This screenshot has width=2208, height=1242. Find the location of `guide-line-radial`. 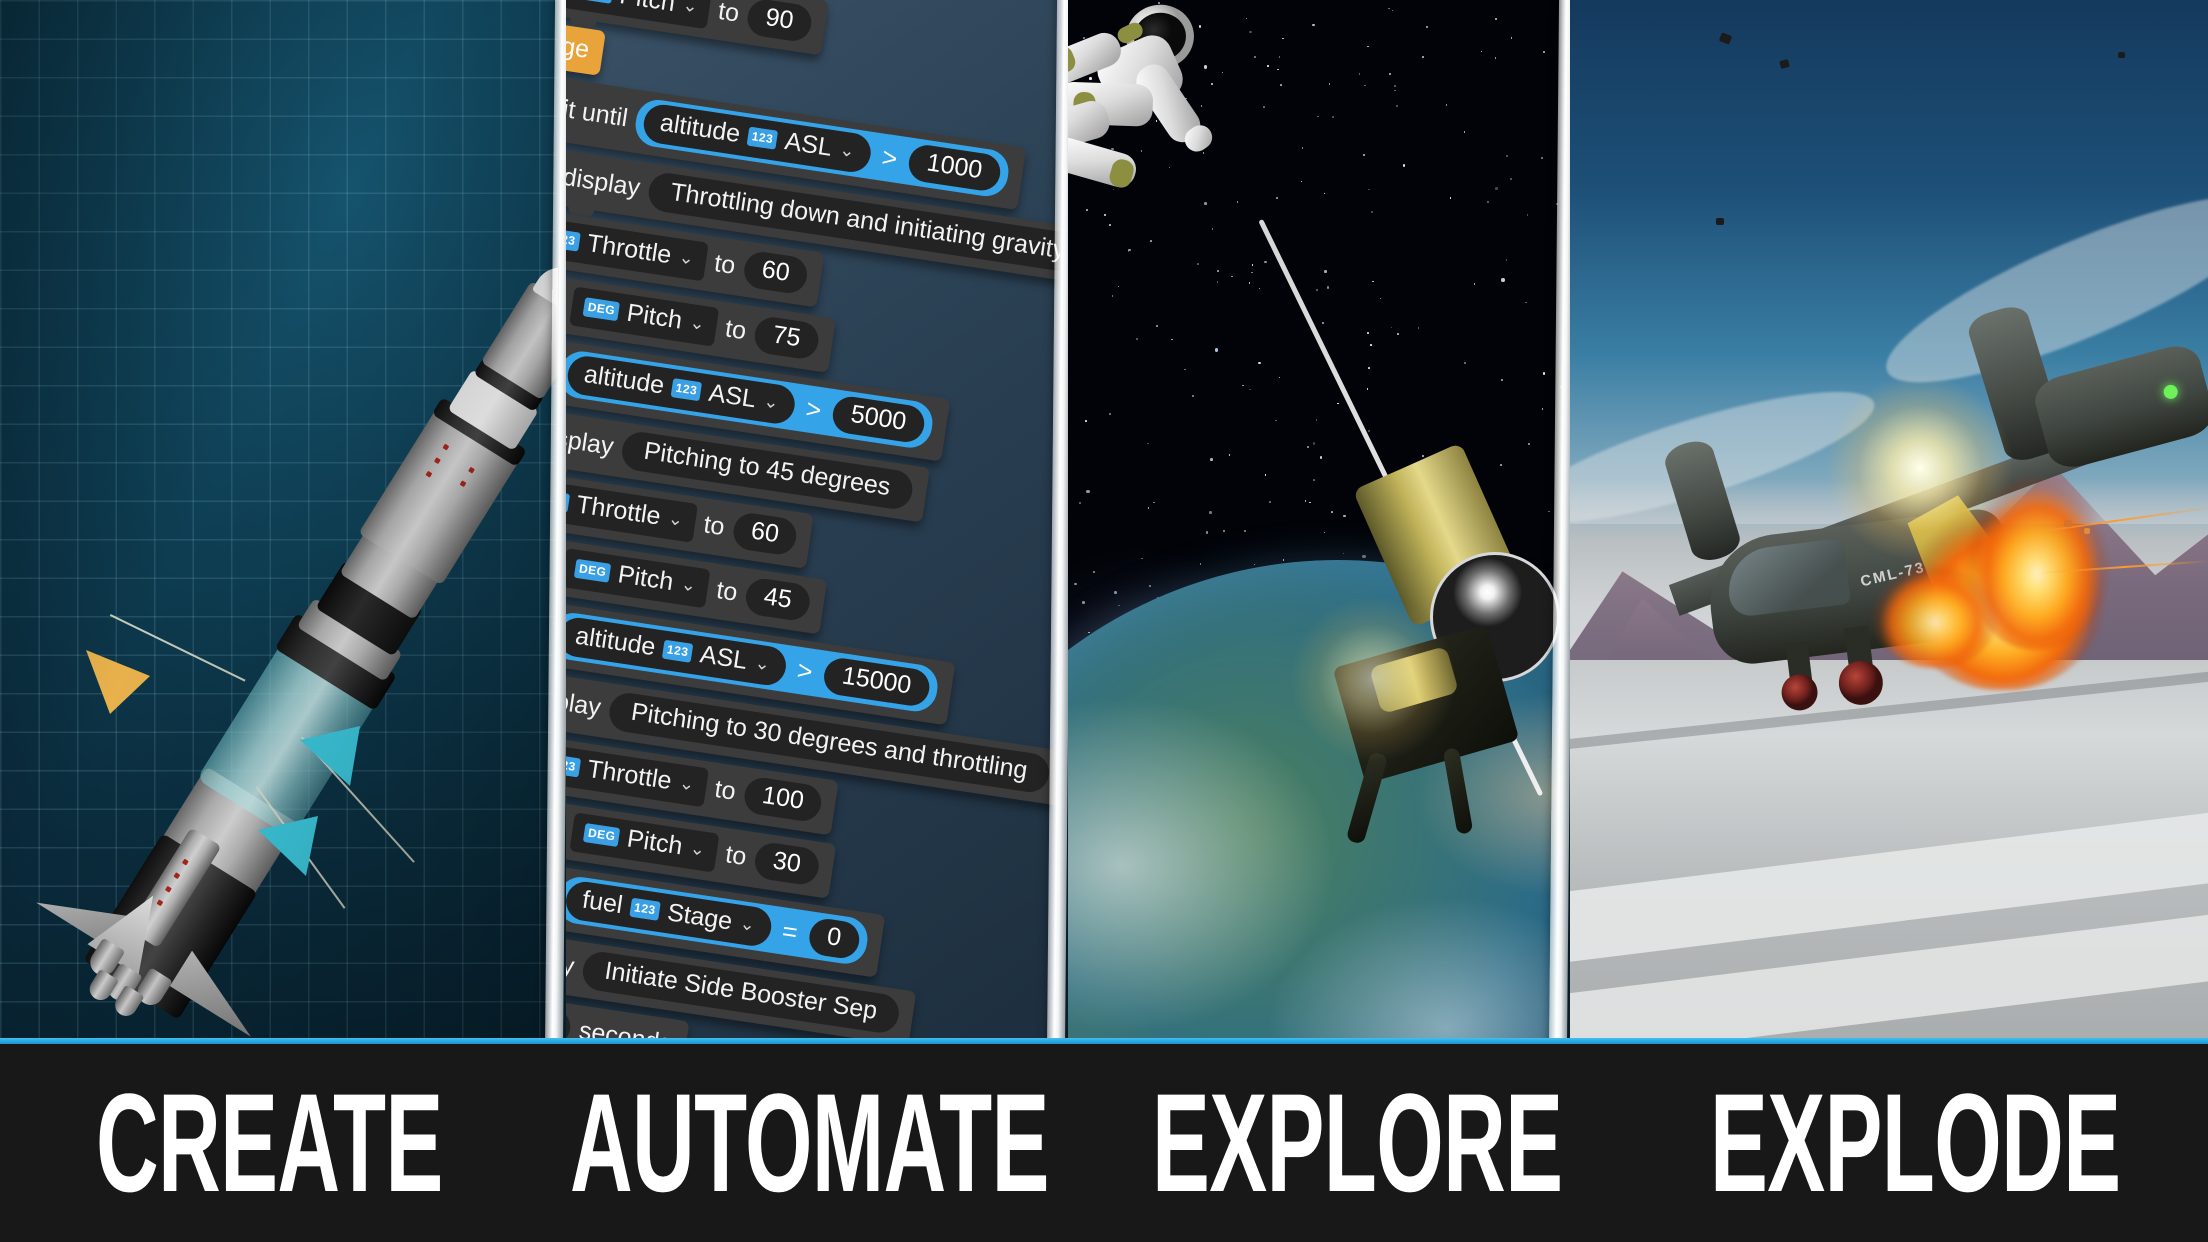

guide-line-radial is located at coordinates (357, 799).